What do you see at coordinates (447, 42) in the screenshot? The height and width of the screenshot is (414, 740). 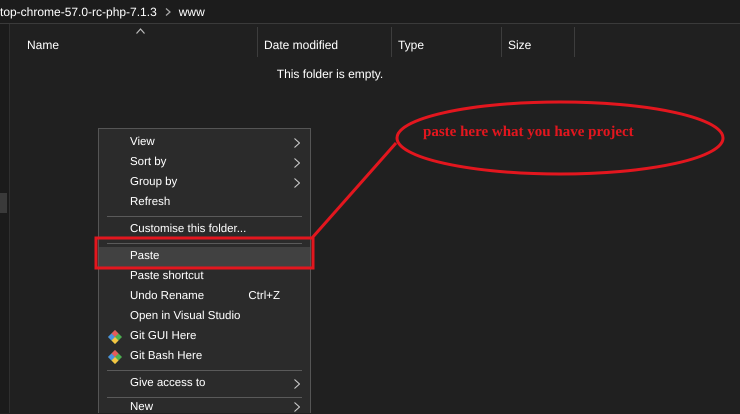 I see `column-header: Type` at bounding box center [447, 42].